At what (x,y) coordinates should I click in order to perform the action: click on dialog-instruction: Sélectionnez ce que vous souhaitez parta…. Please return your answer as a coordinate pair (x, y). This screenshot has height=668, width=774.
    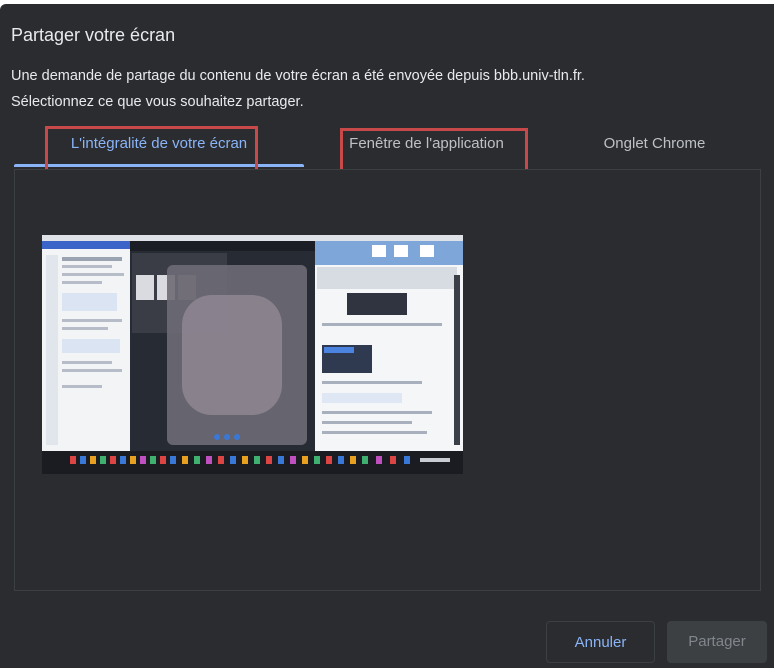
    Looking at the image, I should click on (157, 102).